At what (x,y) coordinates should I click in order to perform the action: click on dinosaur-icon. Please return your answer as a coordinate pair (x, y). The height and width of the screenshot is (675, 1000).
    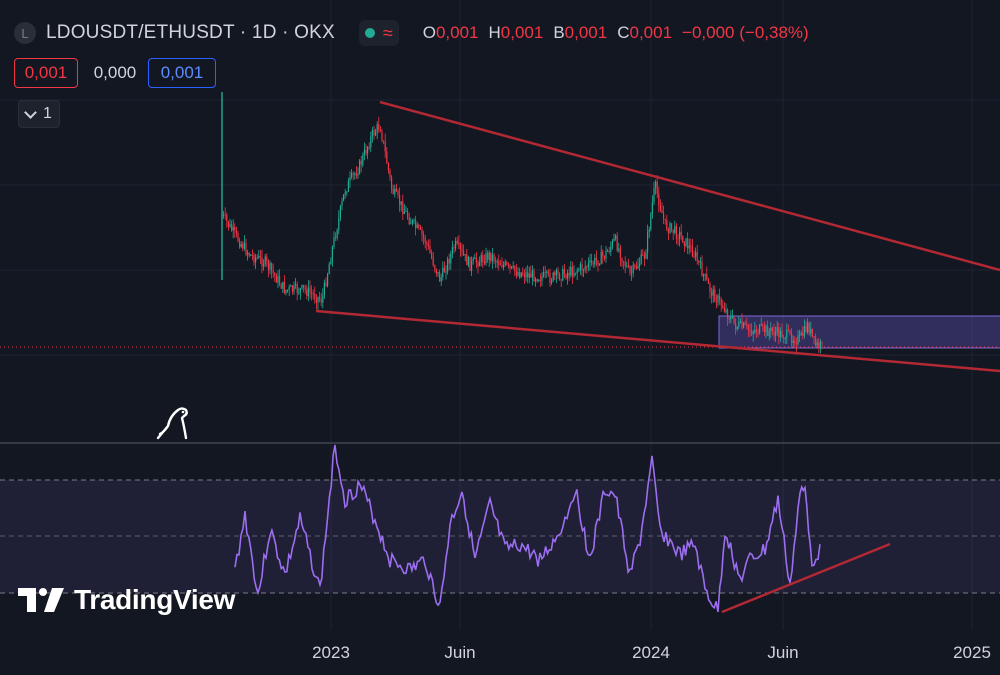
    Looking at the image, I should click on (174, 422).